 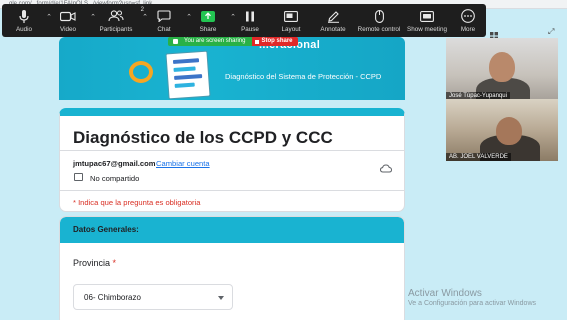 What do you see at coordinates (221, 298) in the screenshot?
I see `dropdown-arrow-icon` at bounding box center [221, 298].